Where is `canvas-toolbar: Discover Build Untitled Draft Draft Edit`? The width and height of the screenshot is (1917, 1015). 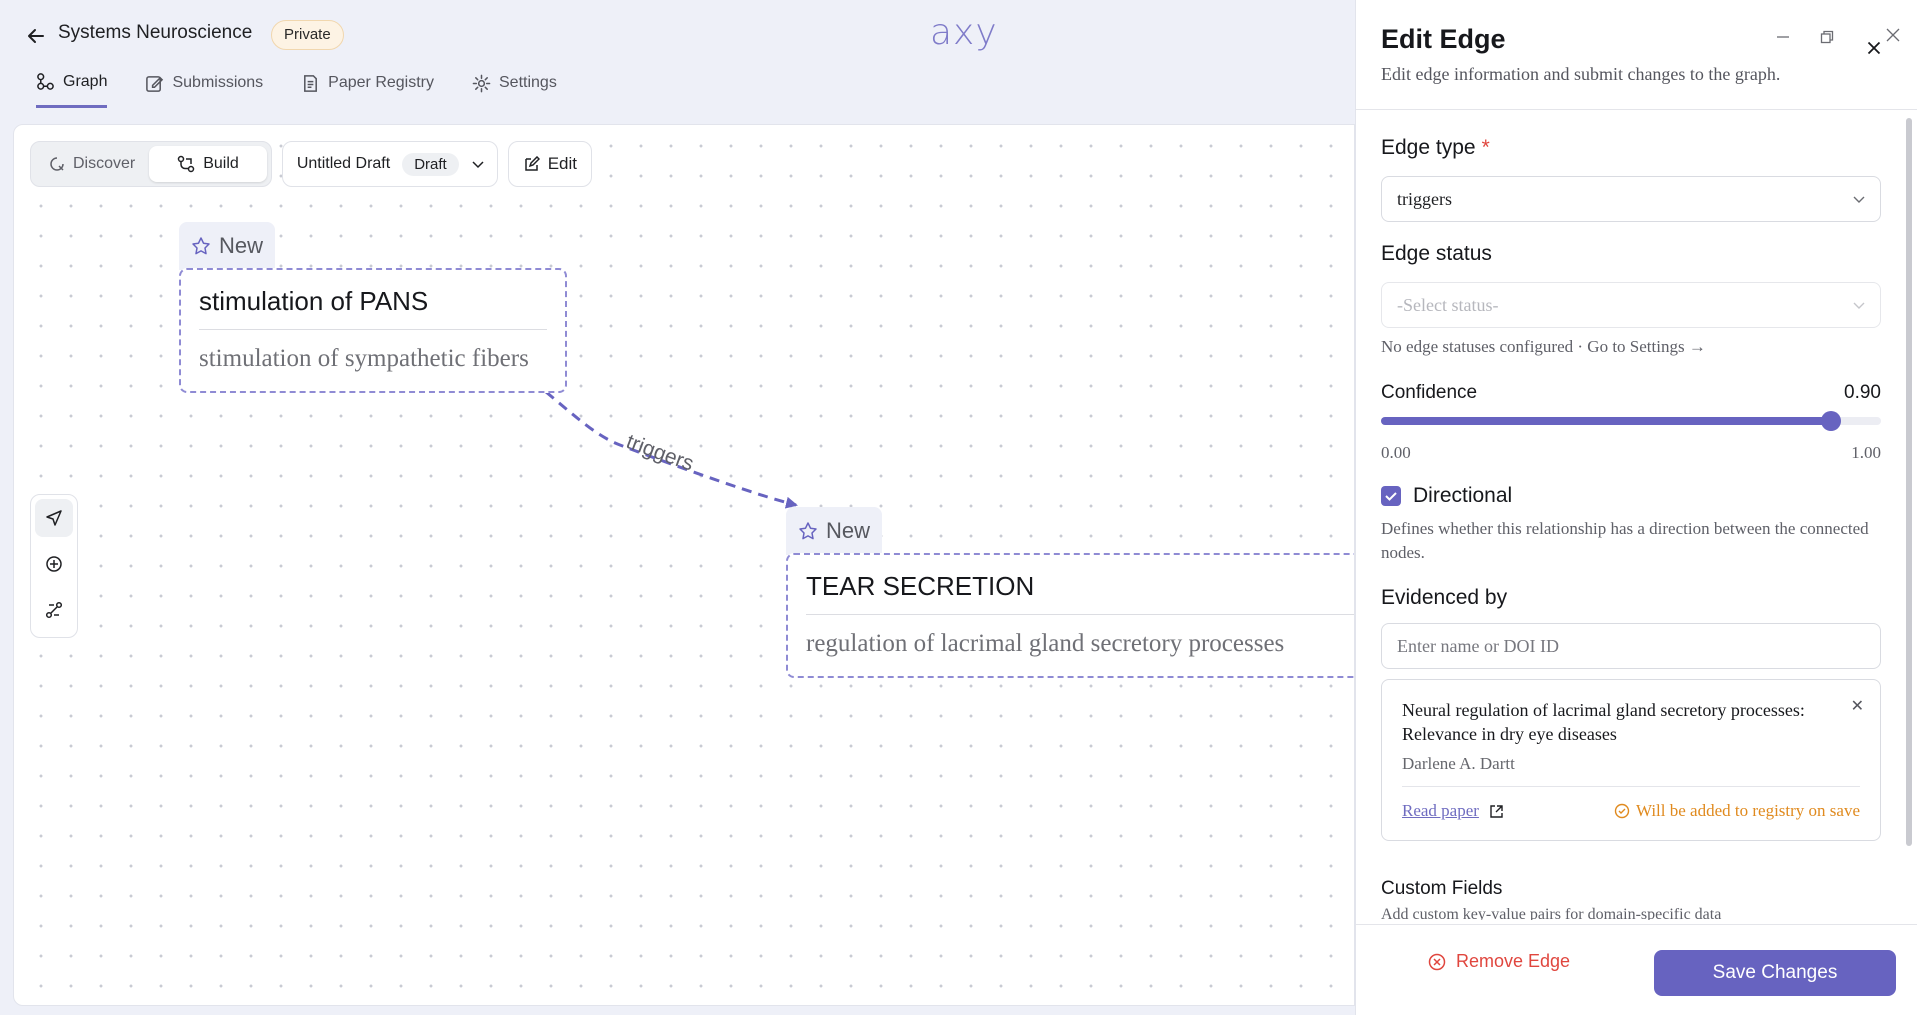 canvas-toolbar: Discover Build Untitled Draft Draft Edit is located at coordinates (311, 164).